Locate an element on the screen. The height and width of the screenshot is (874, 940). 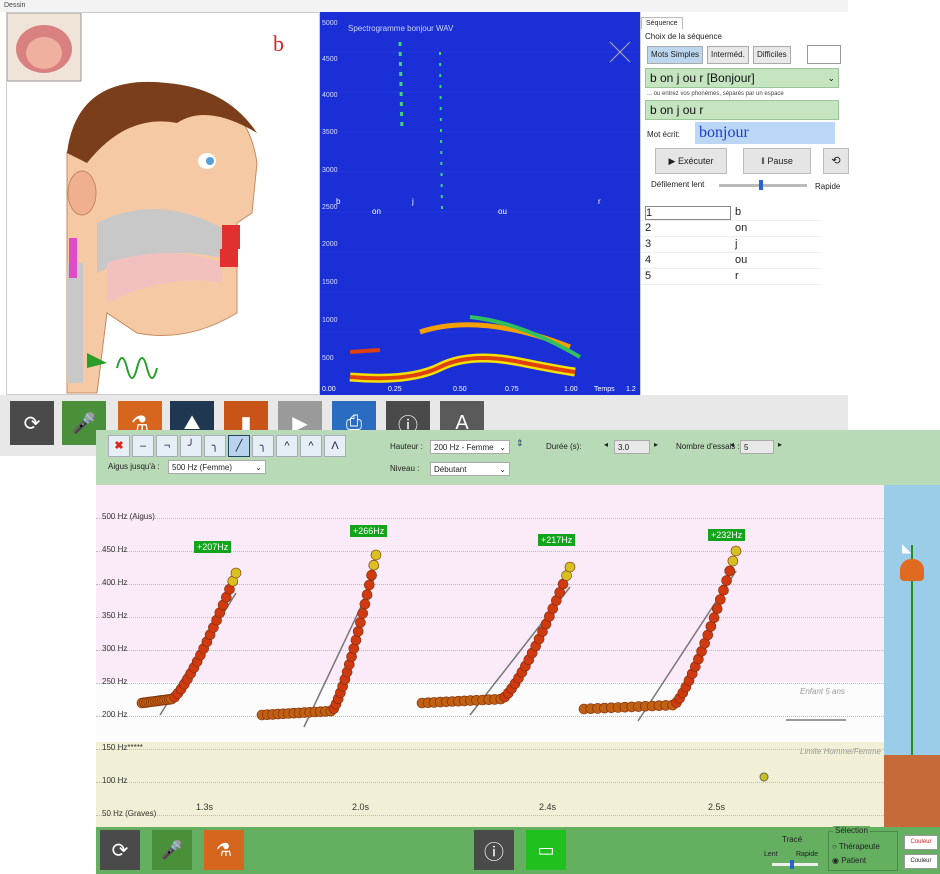
pause-button-label: Pause is located at coordinates (780, 161).